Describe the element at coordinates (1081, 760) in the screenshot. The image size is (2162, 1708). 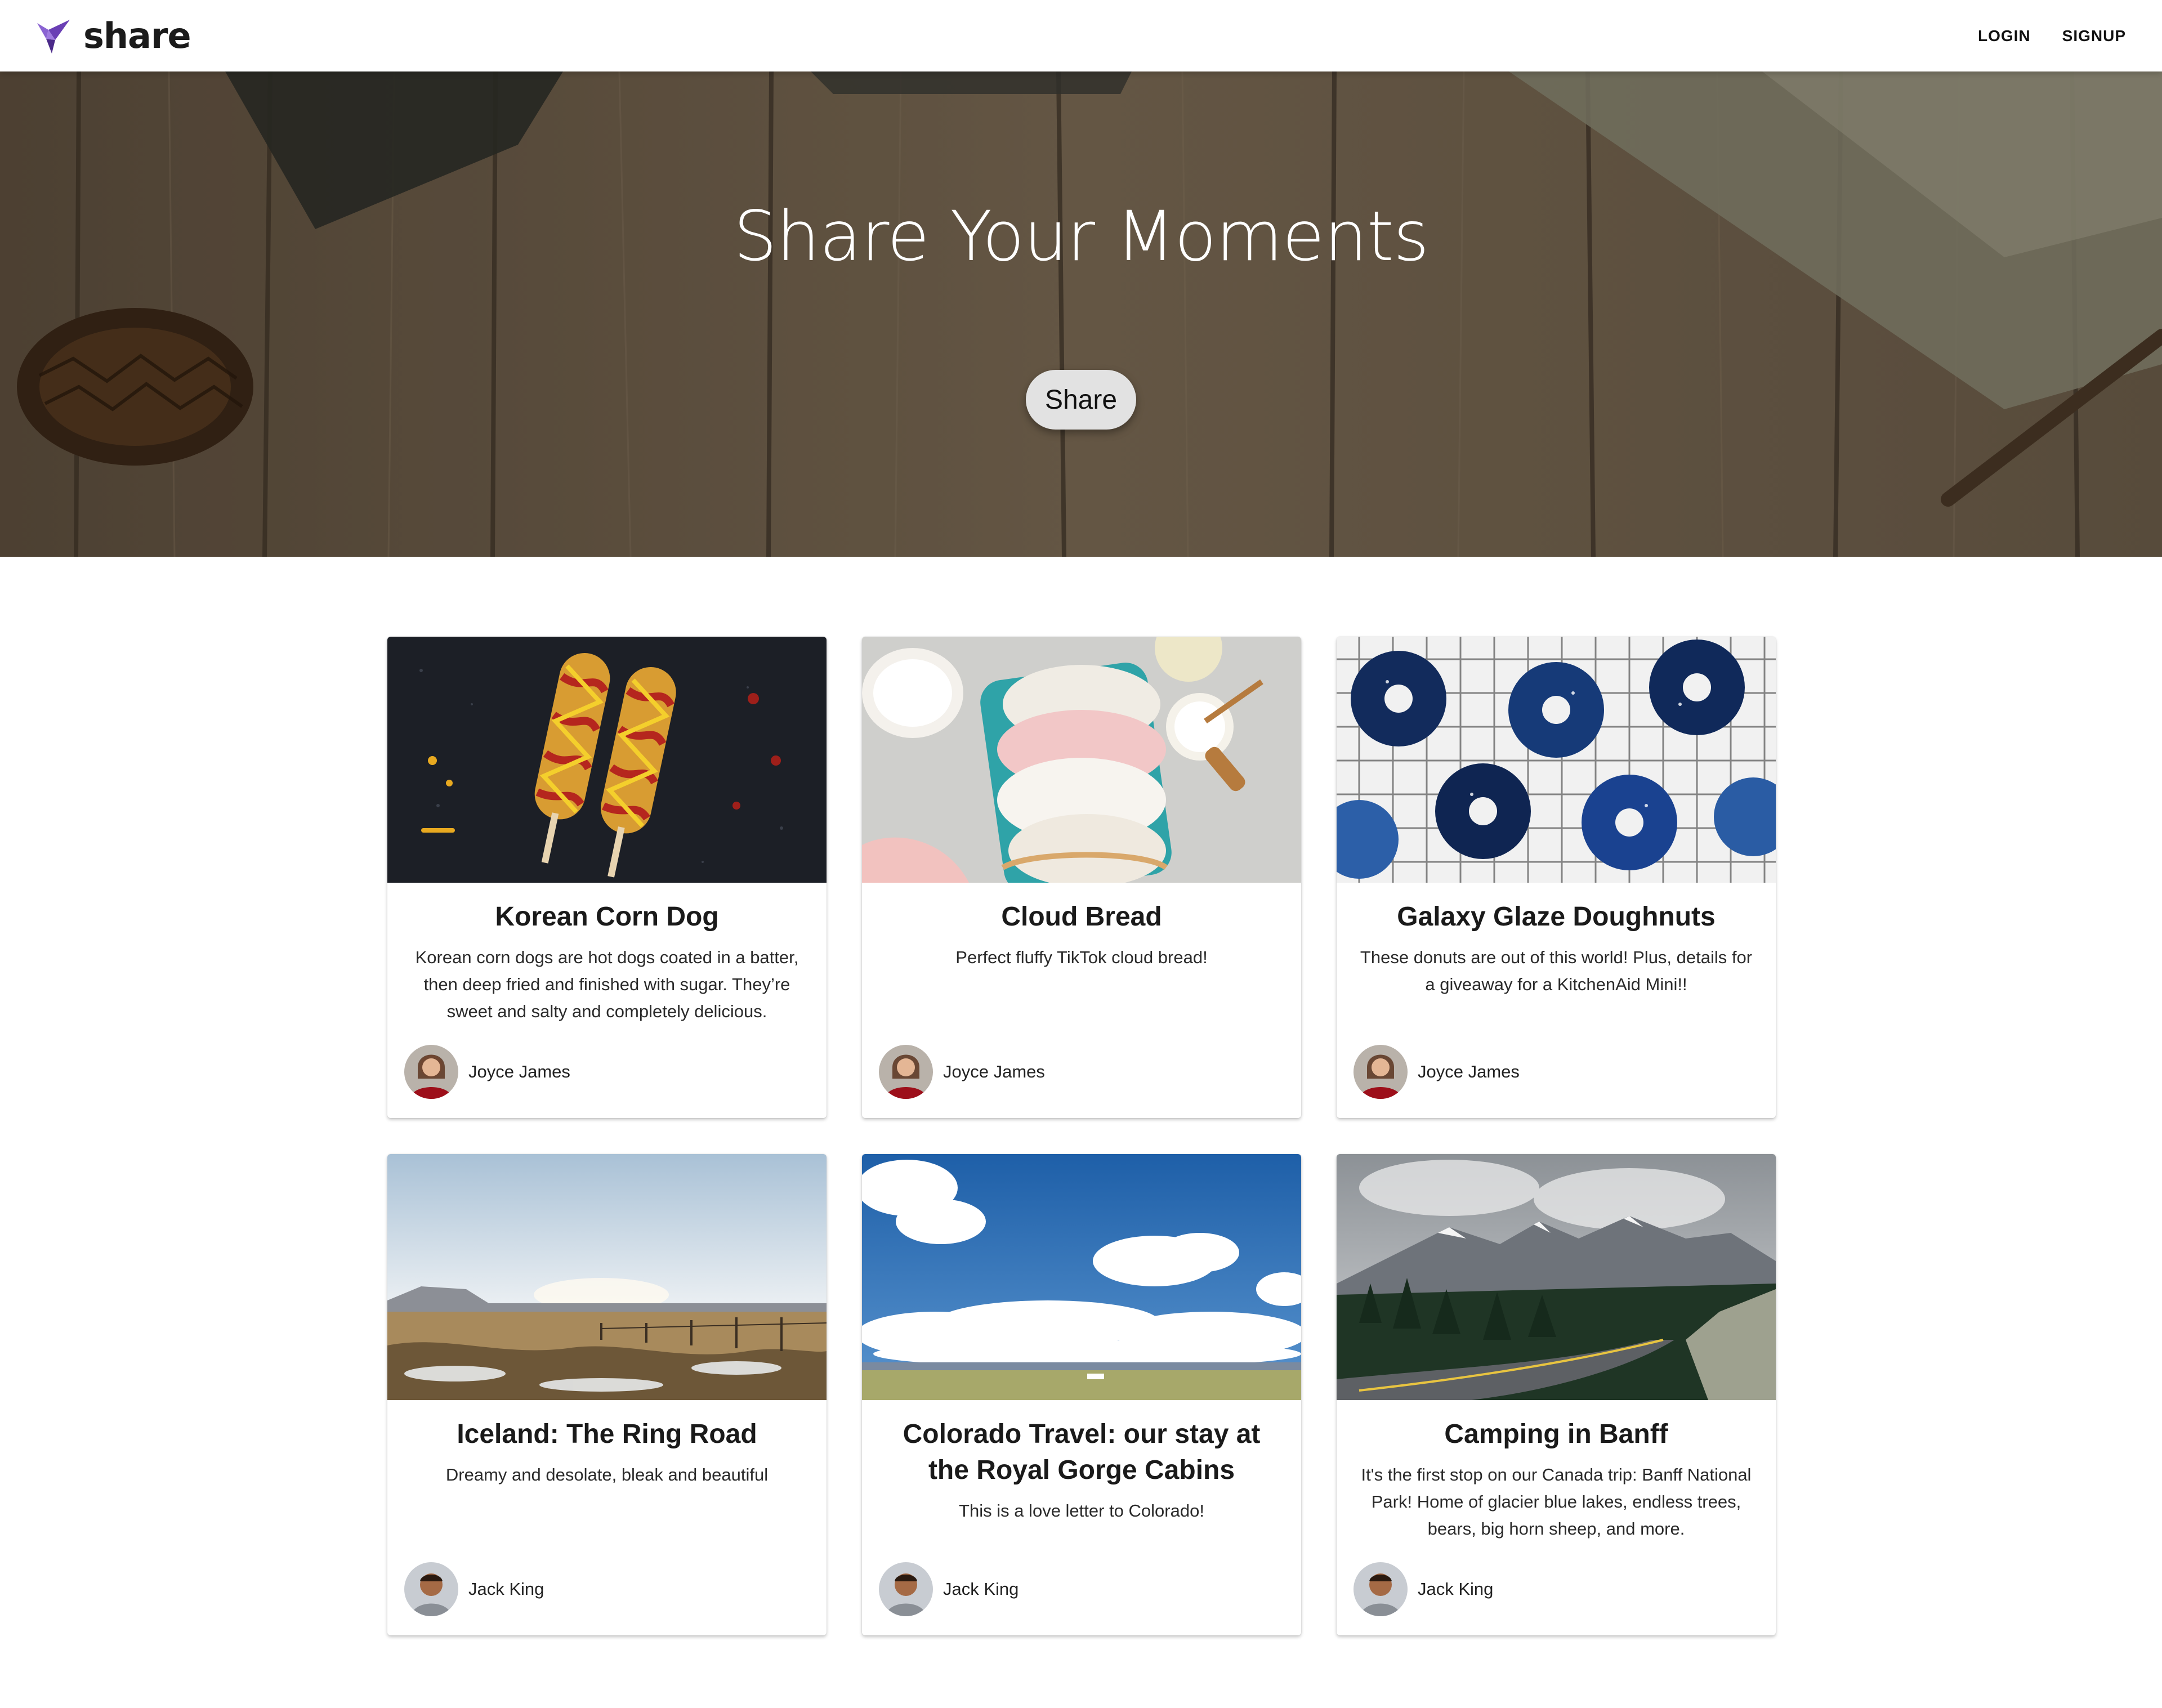
I see `cloud-bread-photo` at that location.